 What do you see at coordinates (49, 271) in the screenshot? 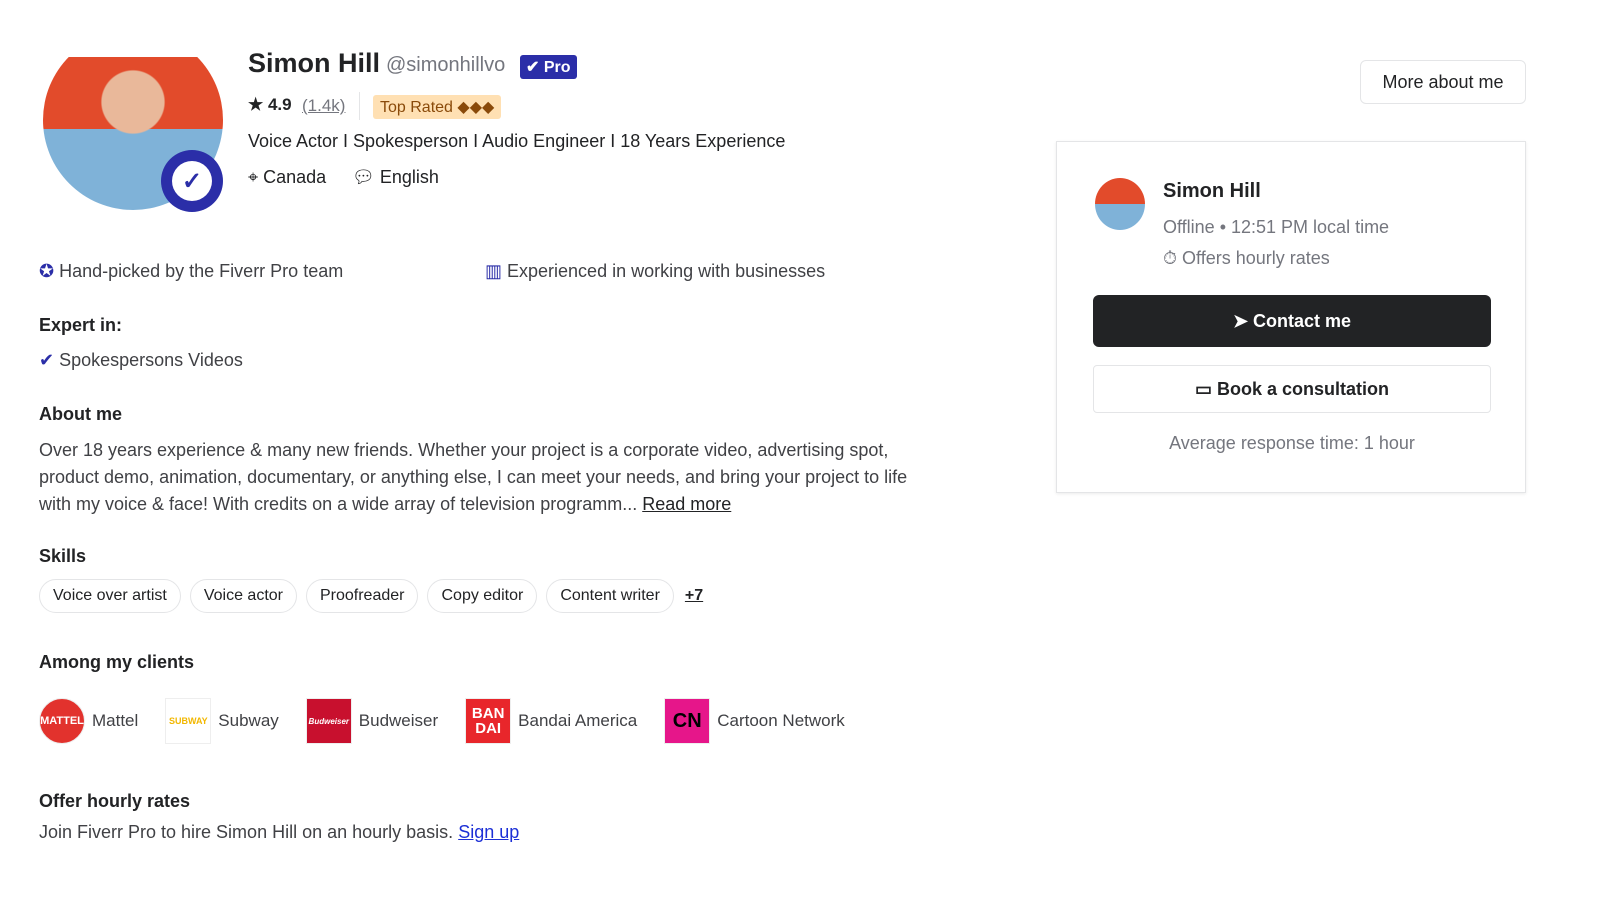
I see `badge-check-icon: ✪` at bounding box center [49, 271].